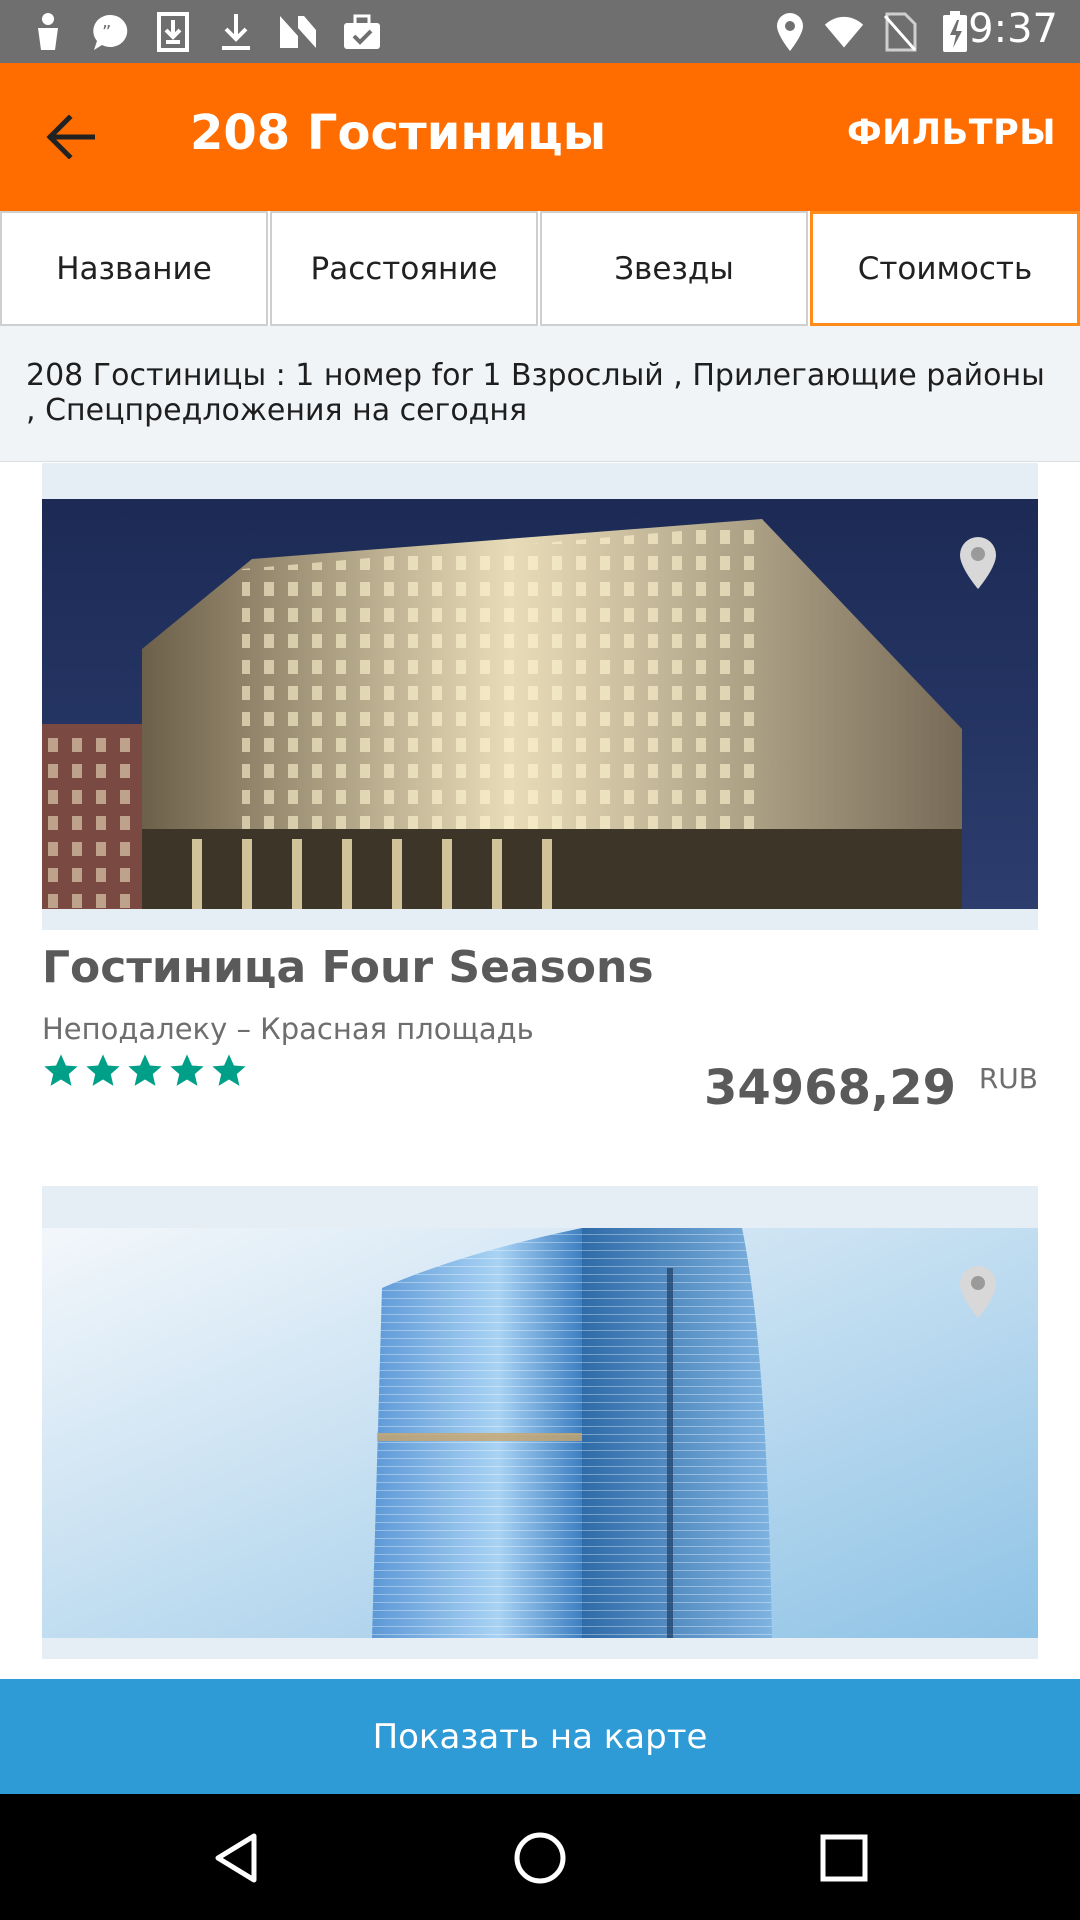 The image size is (1080, 1920). Describe the element at coordinates (945, 268) in the screenshot. I see `sort-tab-price: Стоимость` at that location.